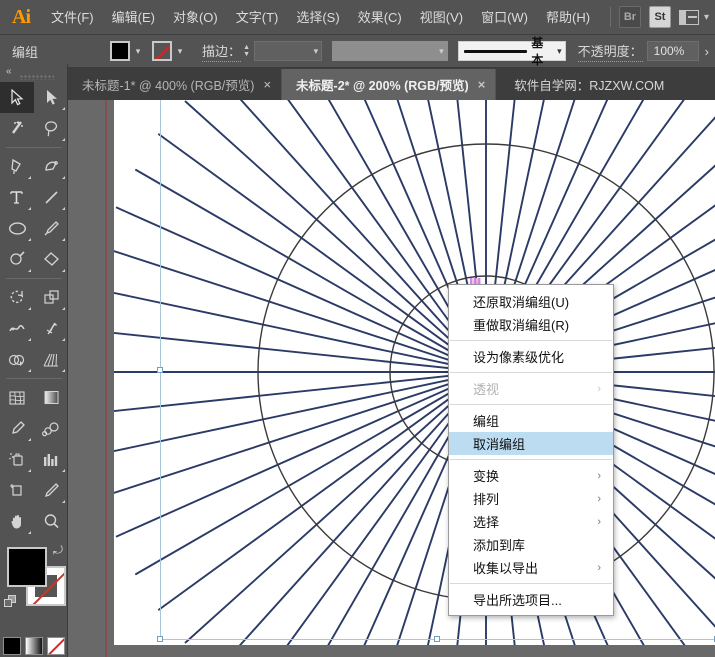 The height and width of the screenshot is (657, 715). What do you see at coordinates (221, 51) in the screenshot?
I see `stroke-weight-label: 描边：` at bounding box center [221, 51].